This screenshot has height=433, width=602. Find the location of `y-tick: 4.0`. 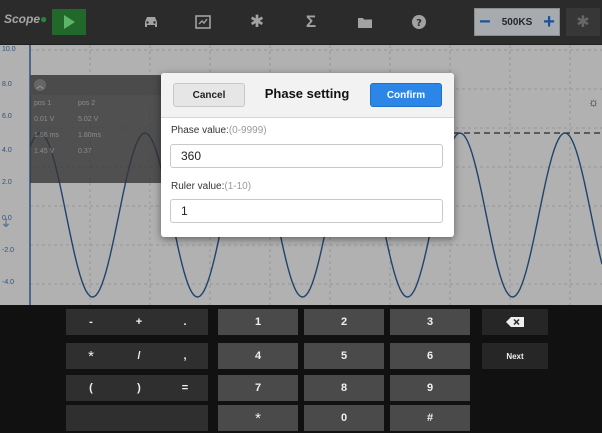

y-tick: 4.0 is located at coordinates (7, 150).